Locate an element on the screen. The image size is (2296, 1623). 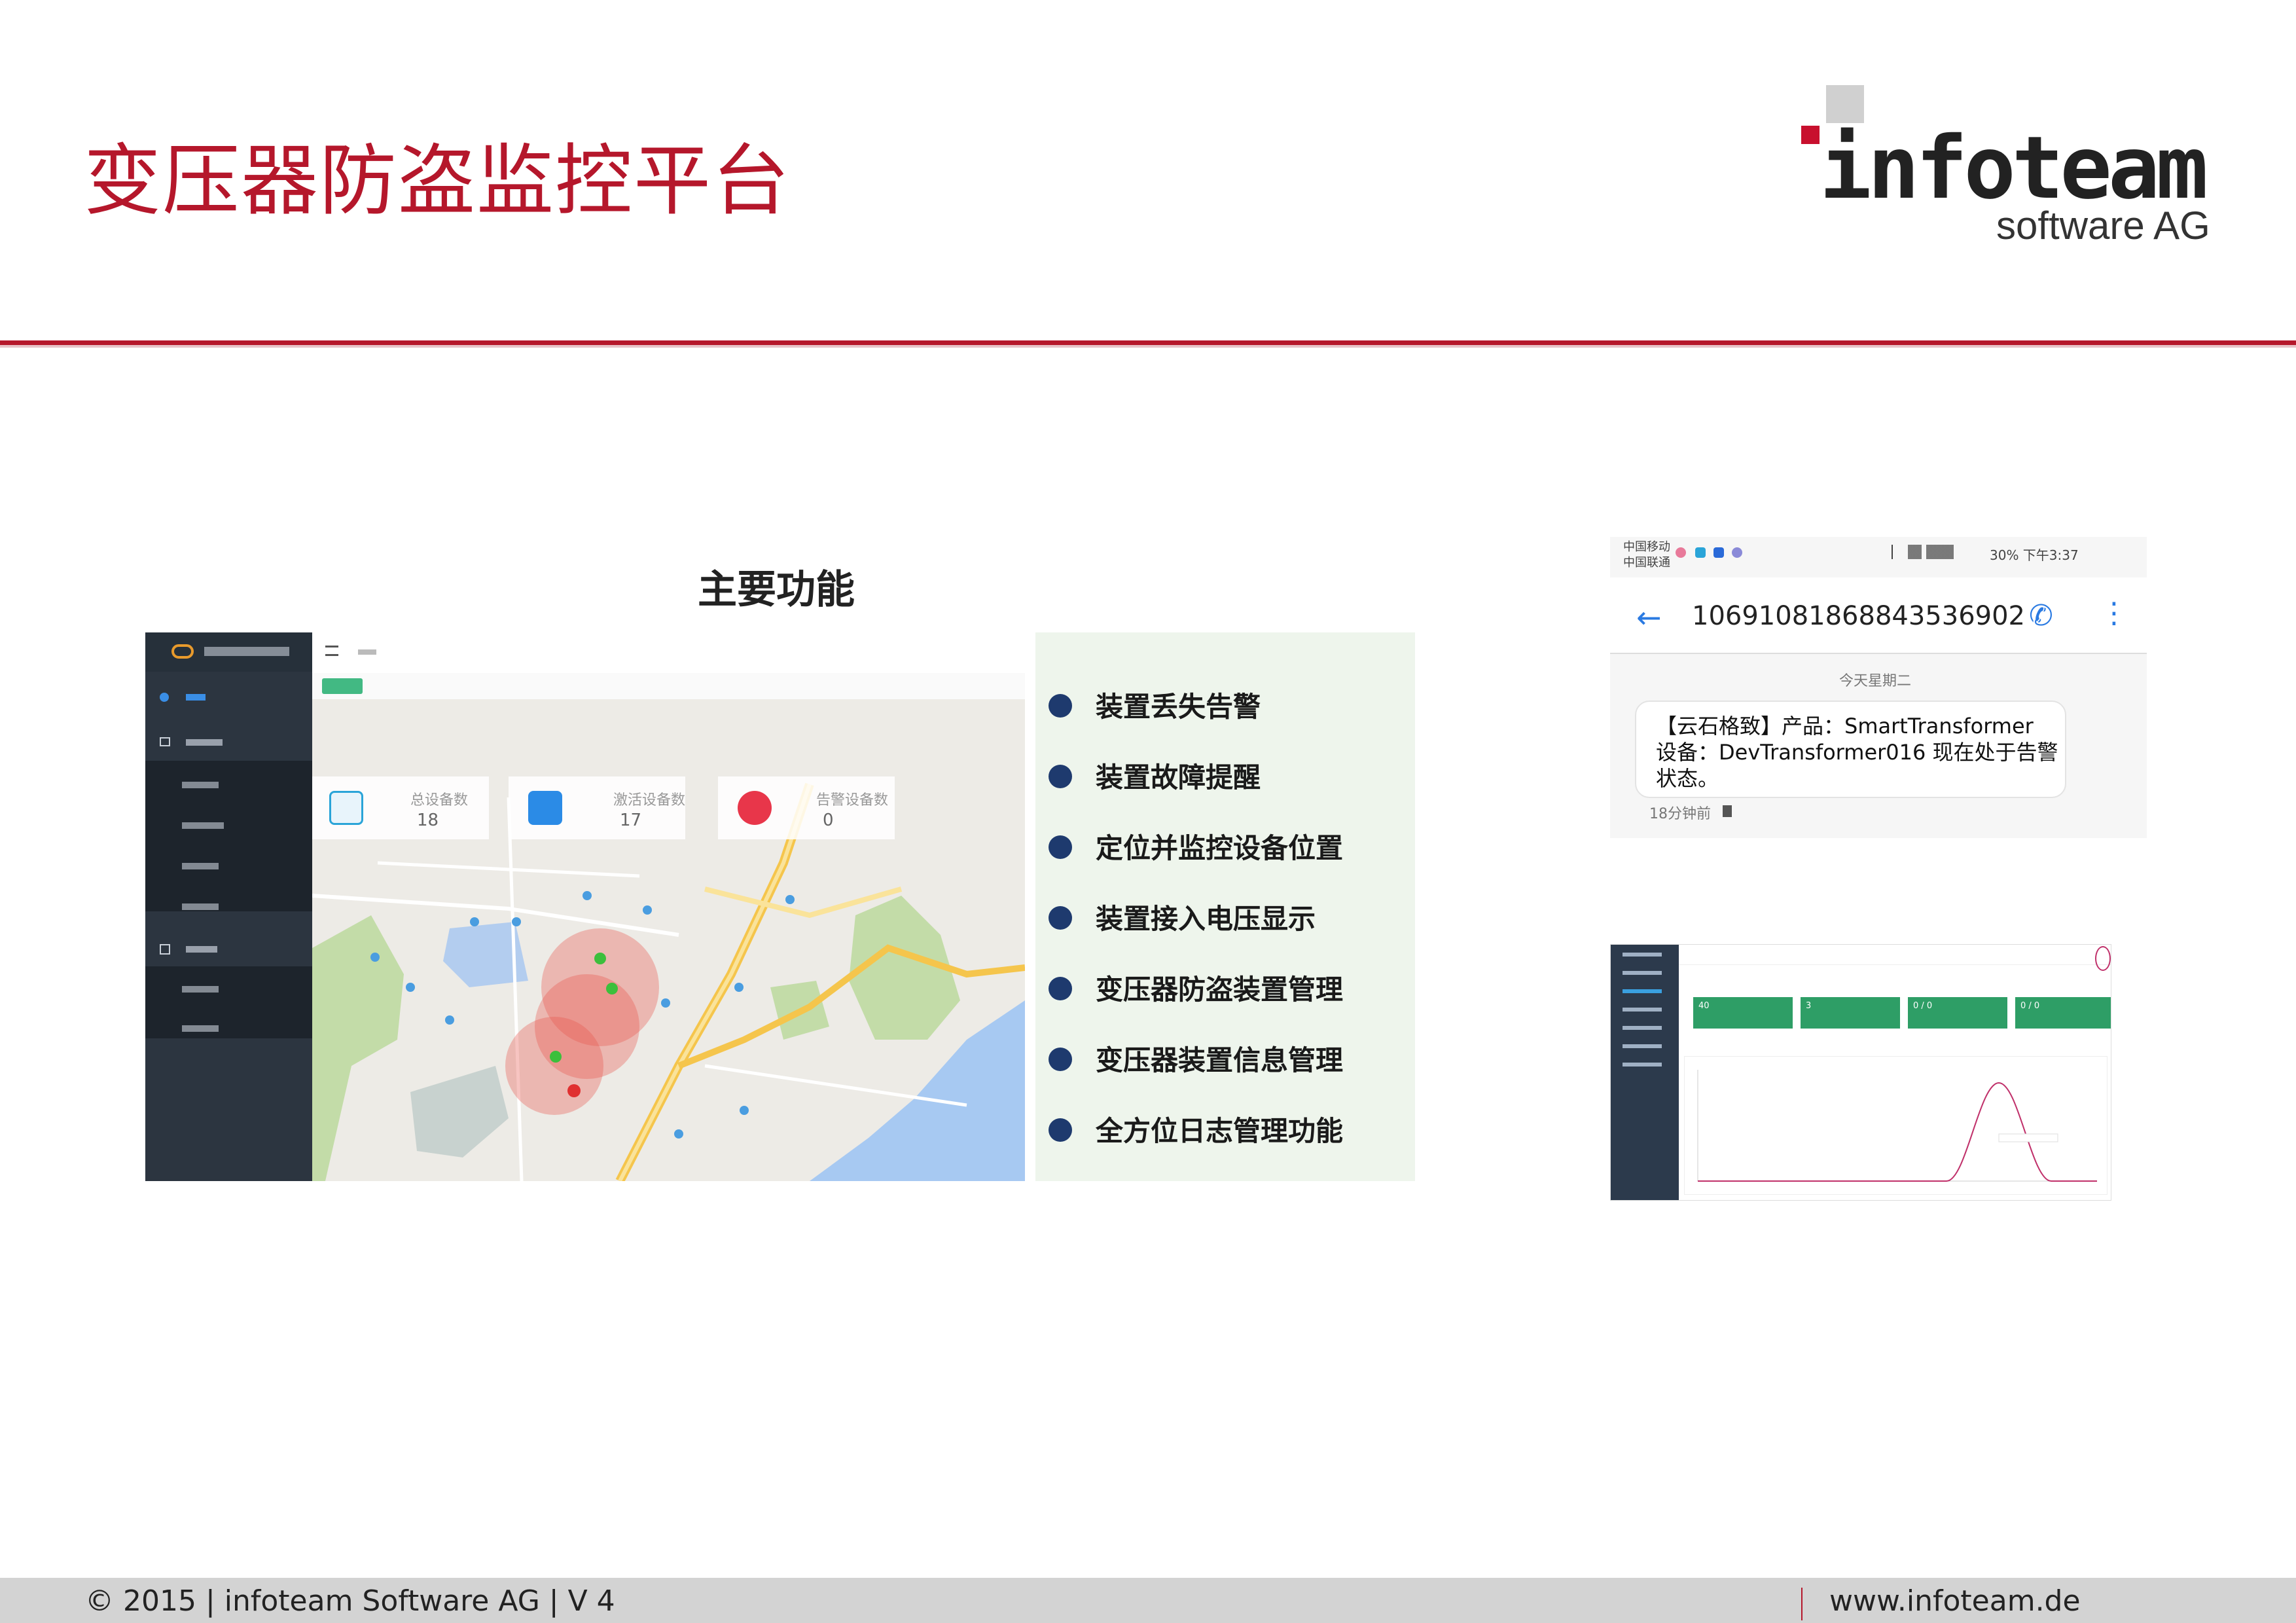
message-day: 今天星期二 is located at coordinates (1875, 681).